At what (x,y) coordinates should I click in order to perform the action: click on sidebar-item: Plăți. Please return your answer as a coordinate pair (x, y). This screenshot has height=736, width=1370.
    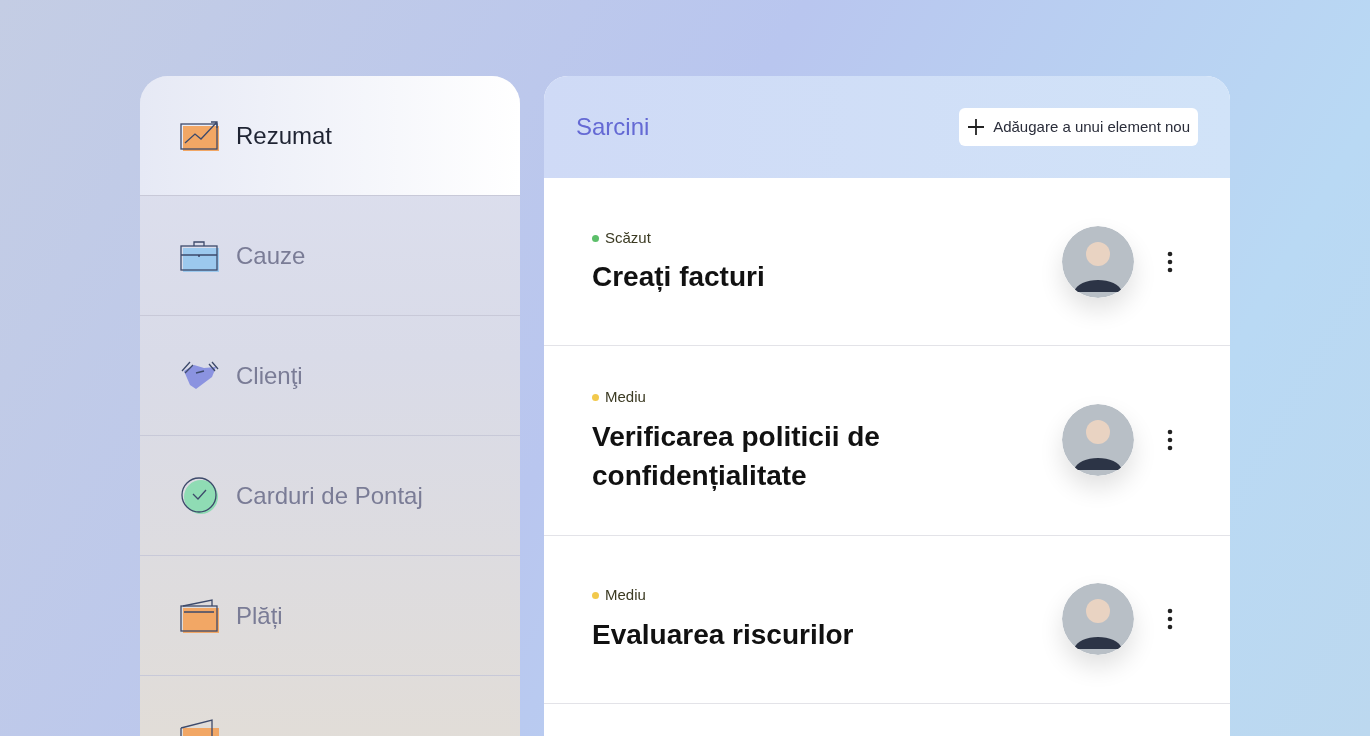
    Looking at the image, I should click on (330, 616).